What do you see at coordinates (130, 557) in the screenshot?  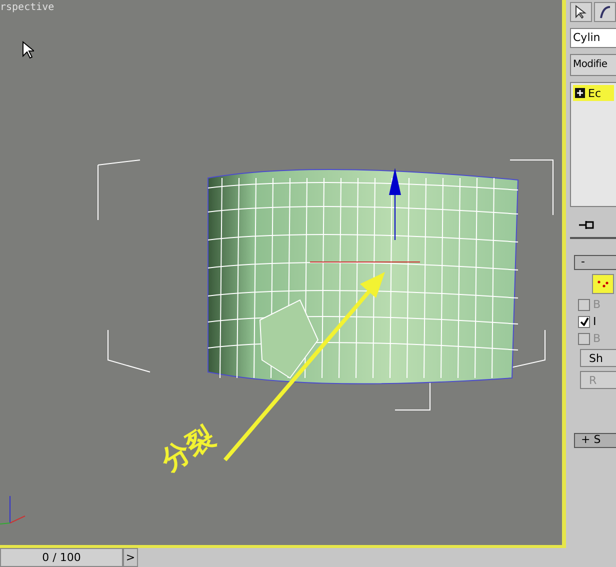 I see `next-frame-button: >` at bounding box center [130, 557].